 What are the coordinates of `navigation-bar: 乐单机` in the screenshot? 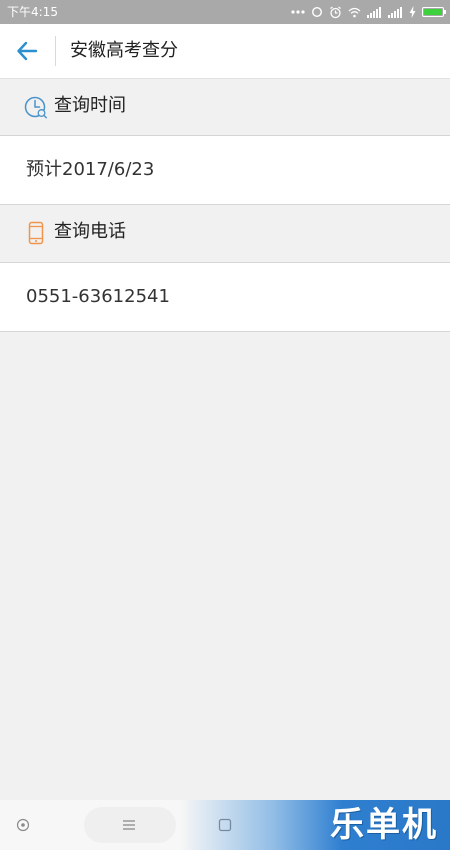 It's located at (225, 825).